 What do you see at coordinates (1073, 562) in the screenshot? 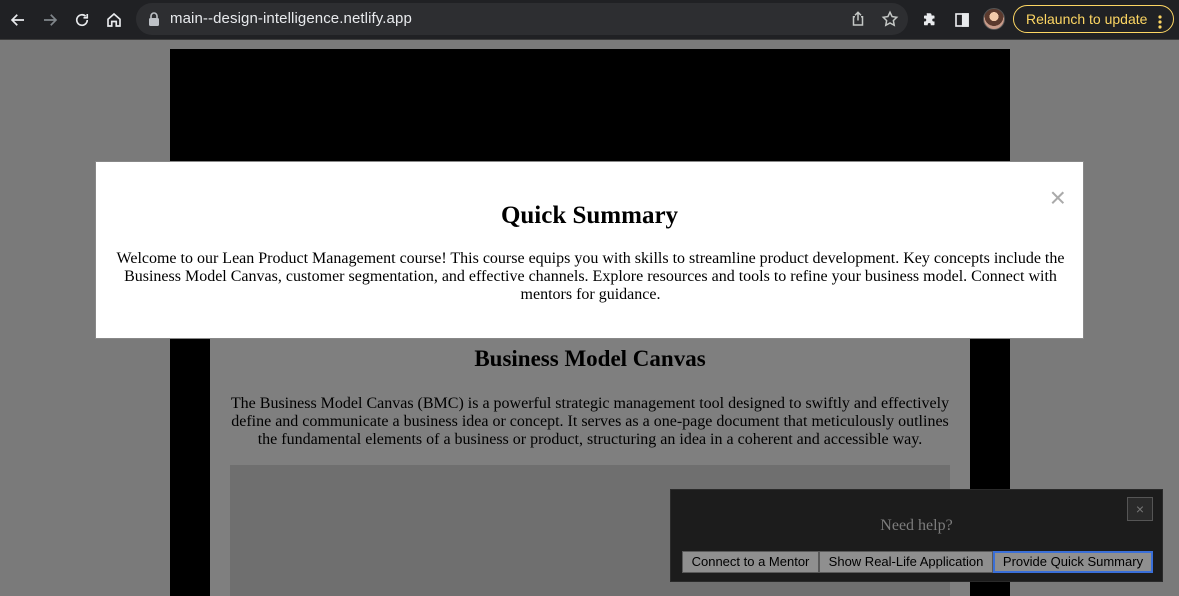
I see `quick-summary-button: Provide Quick Summary` at bounding box center [1073, 562].